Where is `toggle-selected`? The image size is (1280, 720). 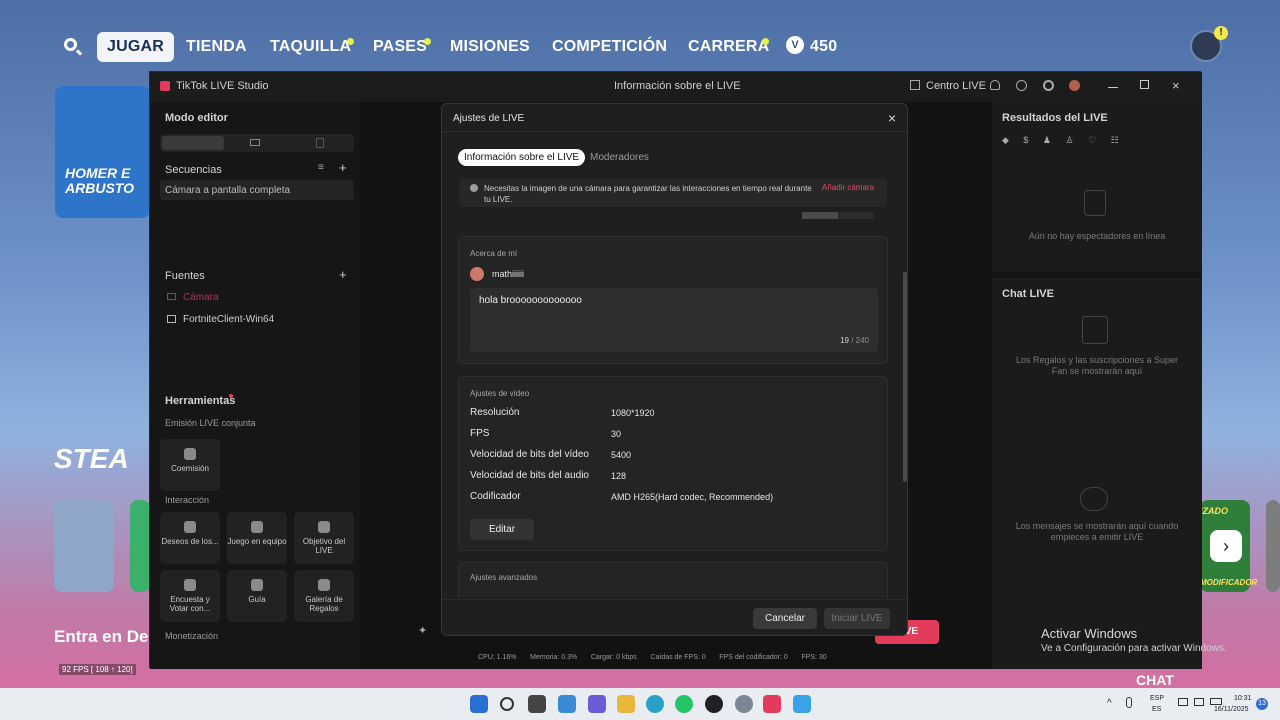 toggle-selected is located at coordinates (820, 215).